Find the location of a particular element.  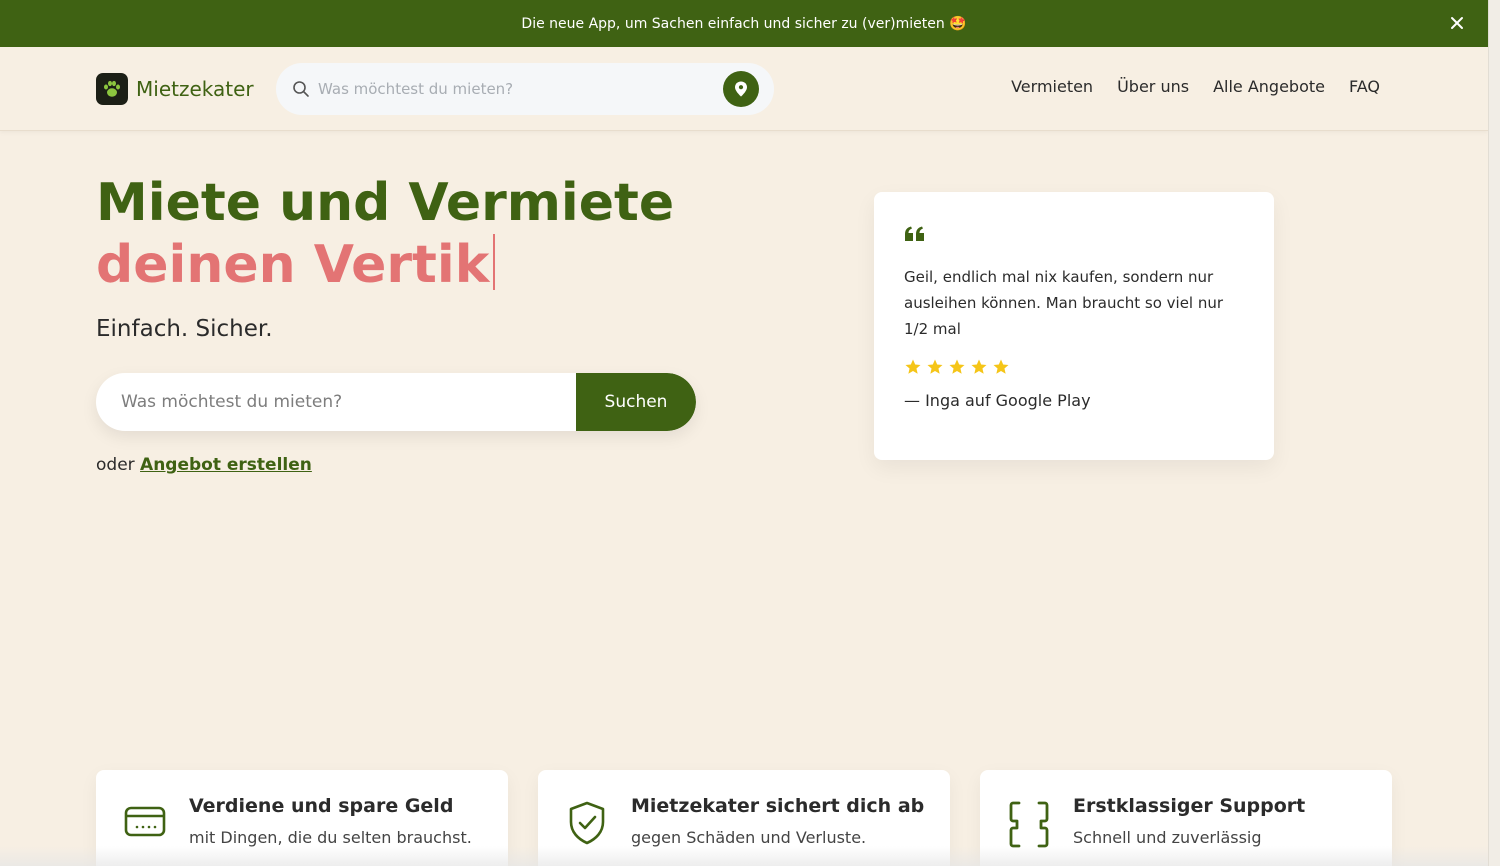

page-scrollbar is located at coordinates (1494, 433).